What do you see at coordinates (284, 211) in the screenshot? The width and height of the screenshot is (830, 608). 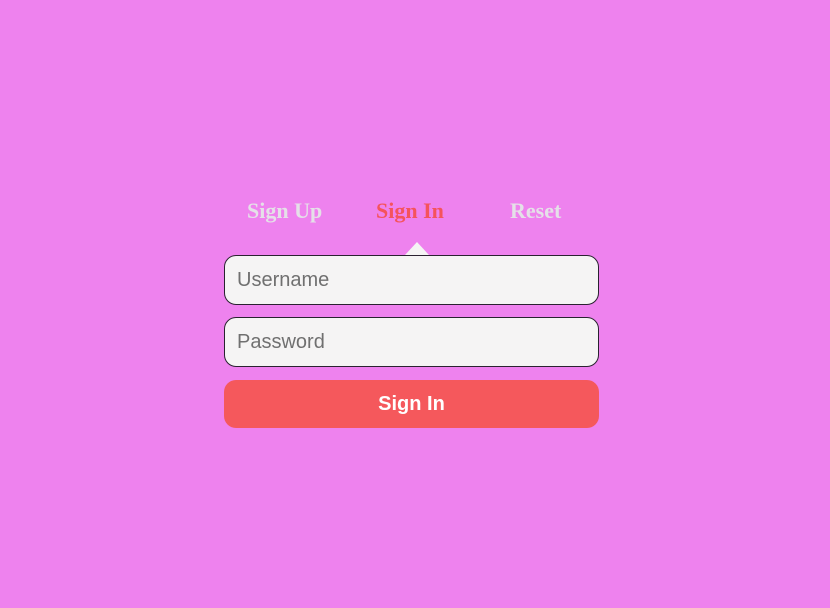 I see `tab-sign-up: Sign Up` at bounding box center [284, 211].